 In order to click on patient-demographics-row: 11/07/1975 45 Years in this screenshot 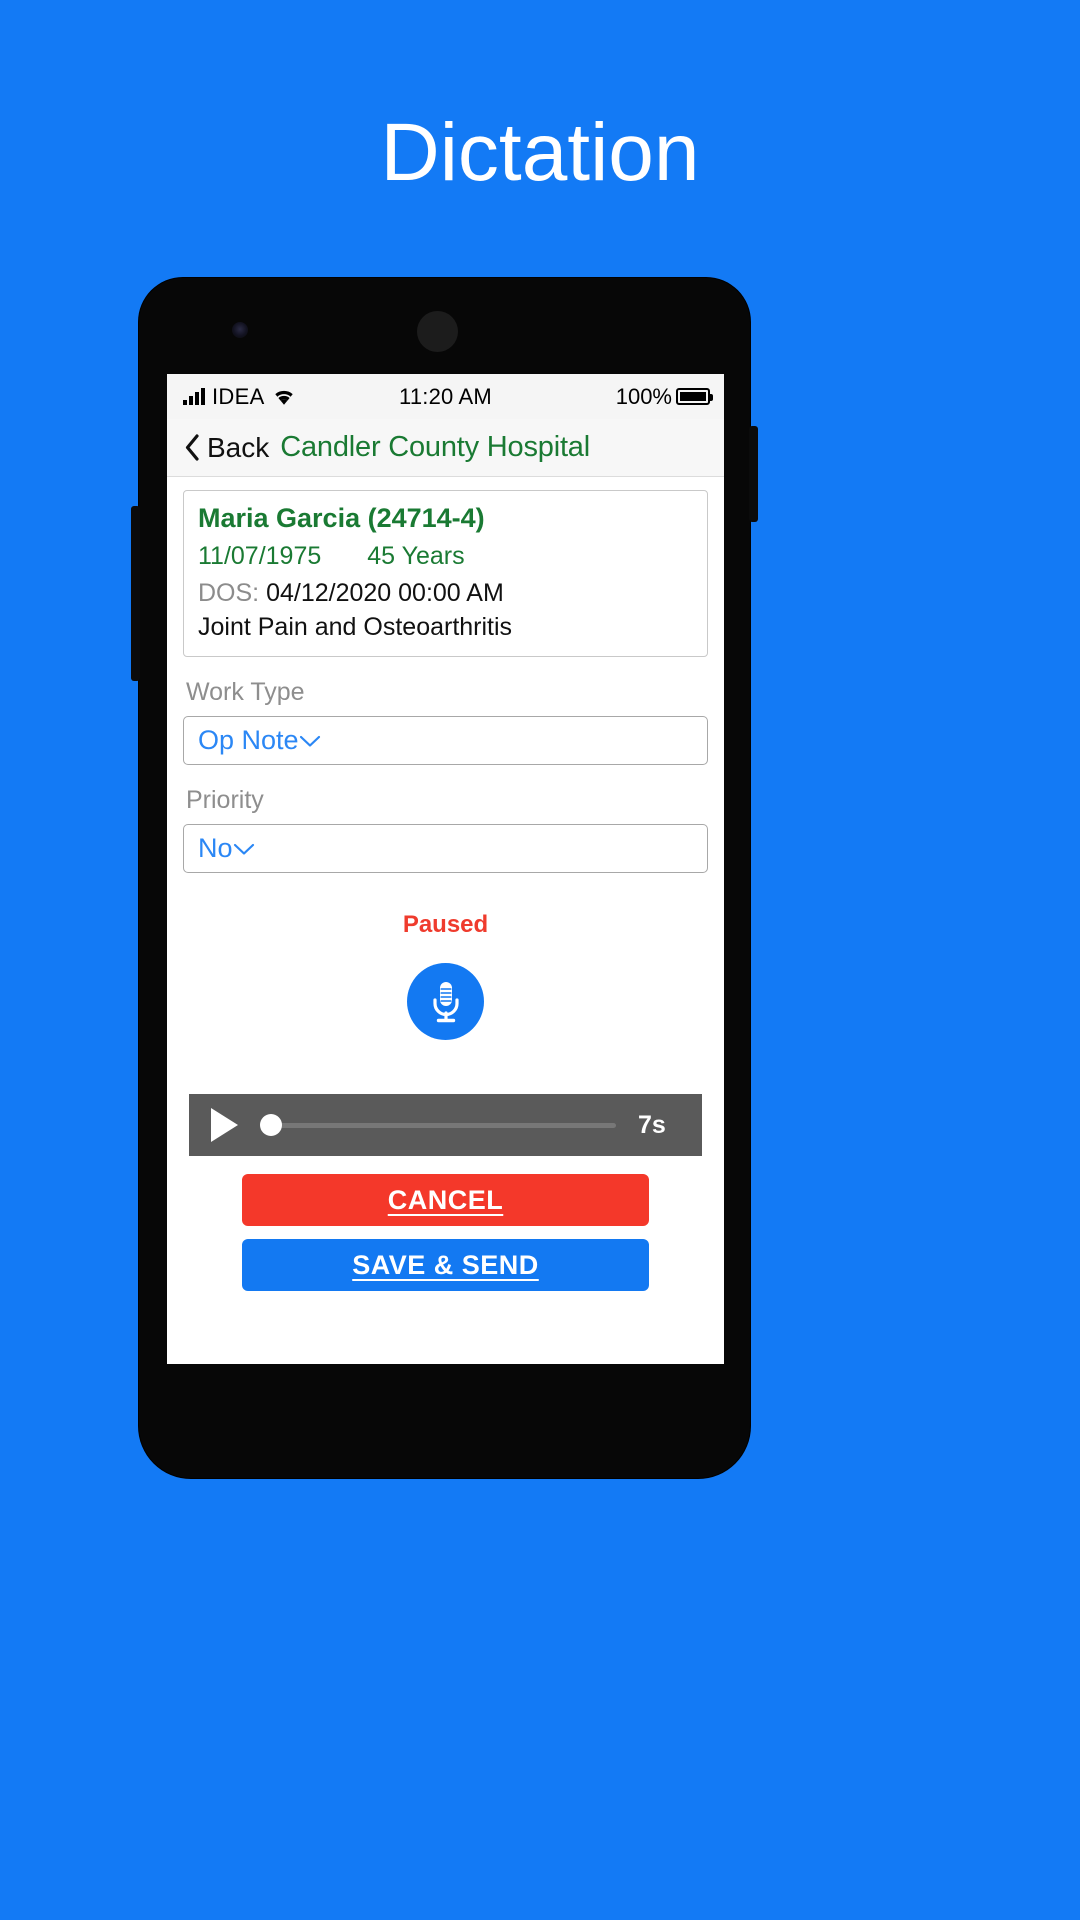, I will do `click(445, 556)`.